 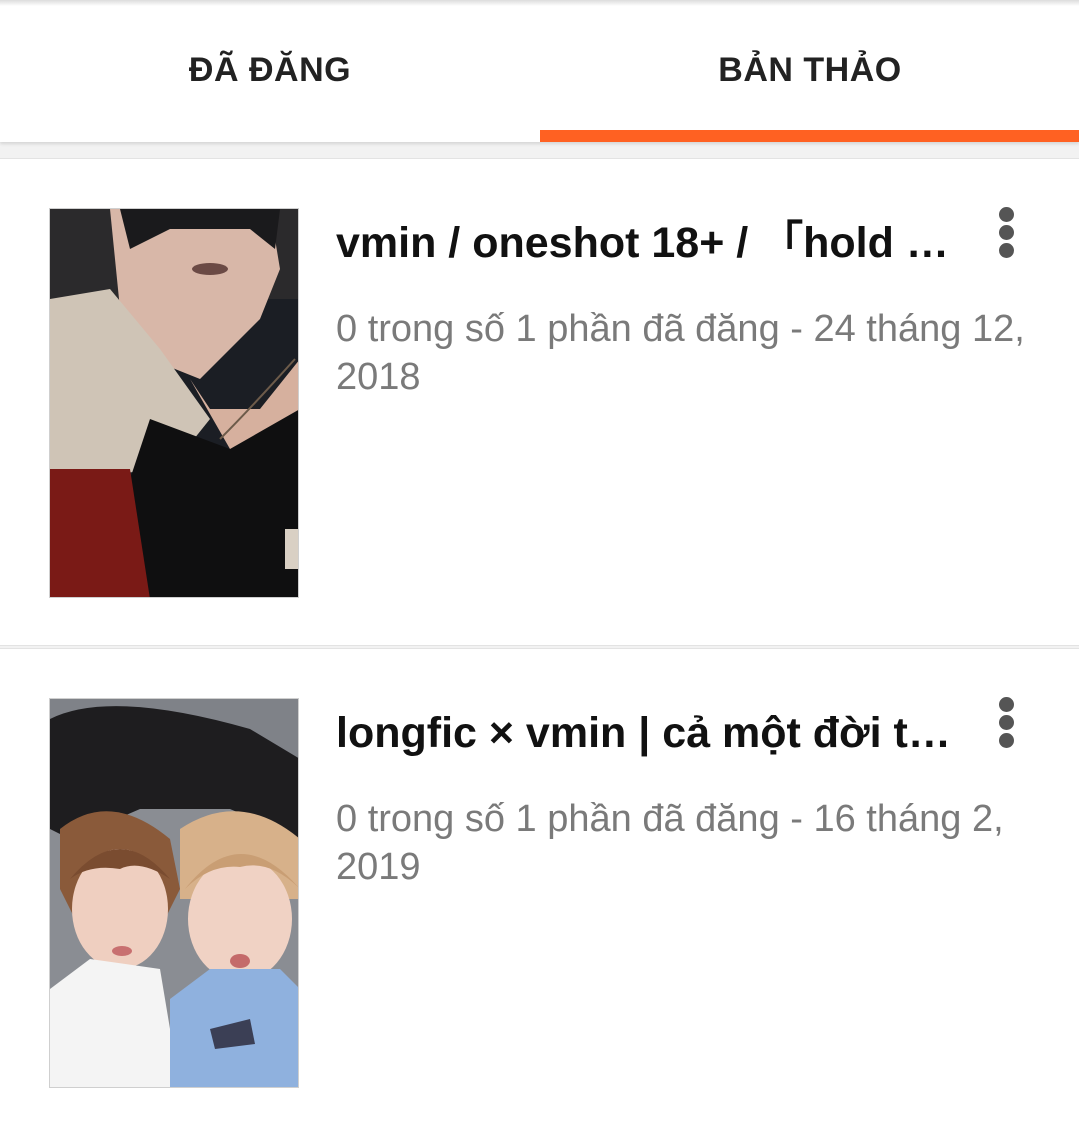 I want to click on tab-published-label: ĐÃ ĐĂNG, so click(x=270, y=69).